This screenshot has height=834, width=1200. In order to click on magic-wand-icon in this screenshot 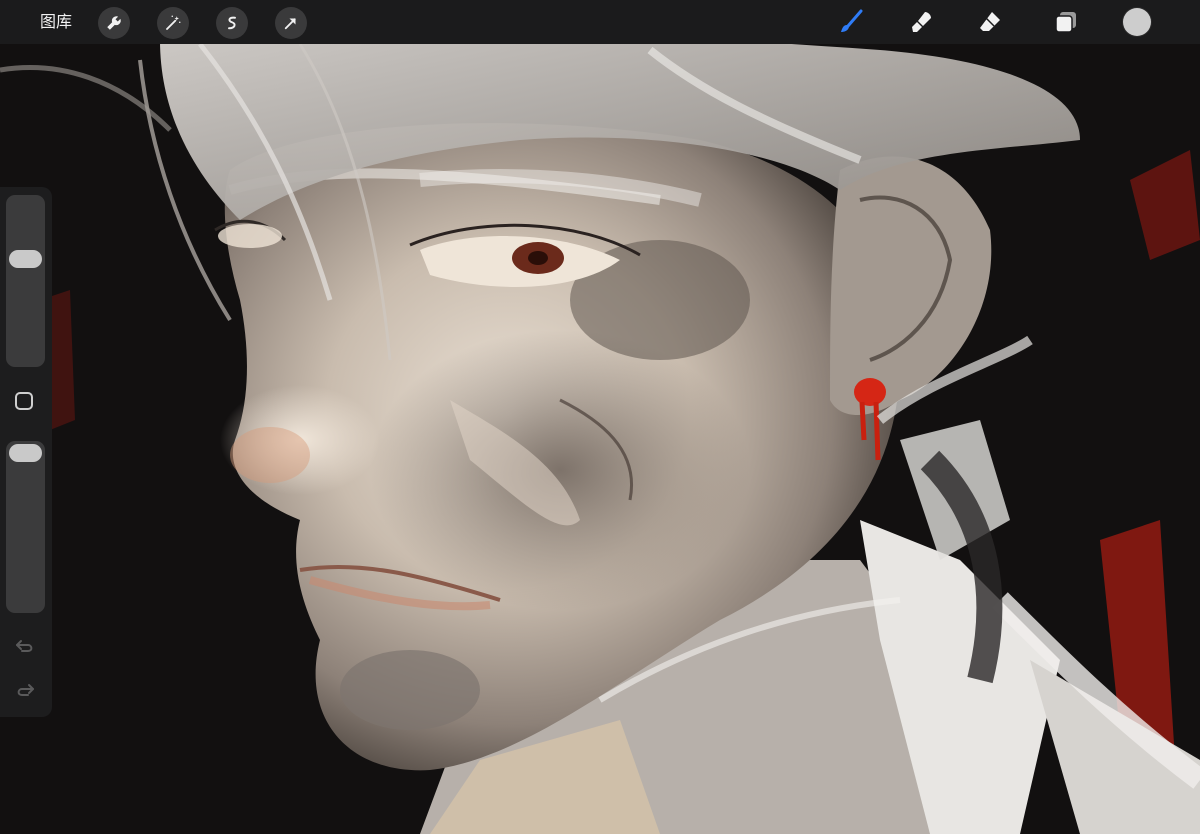, I will do `click(173, 22)`.